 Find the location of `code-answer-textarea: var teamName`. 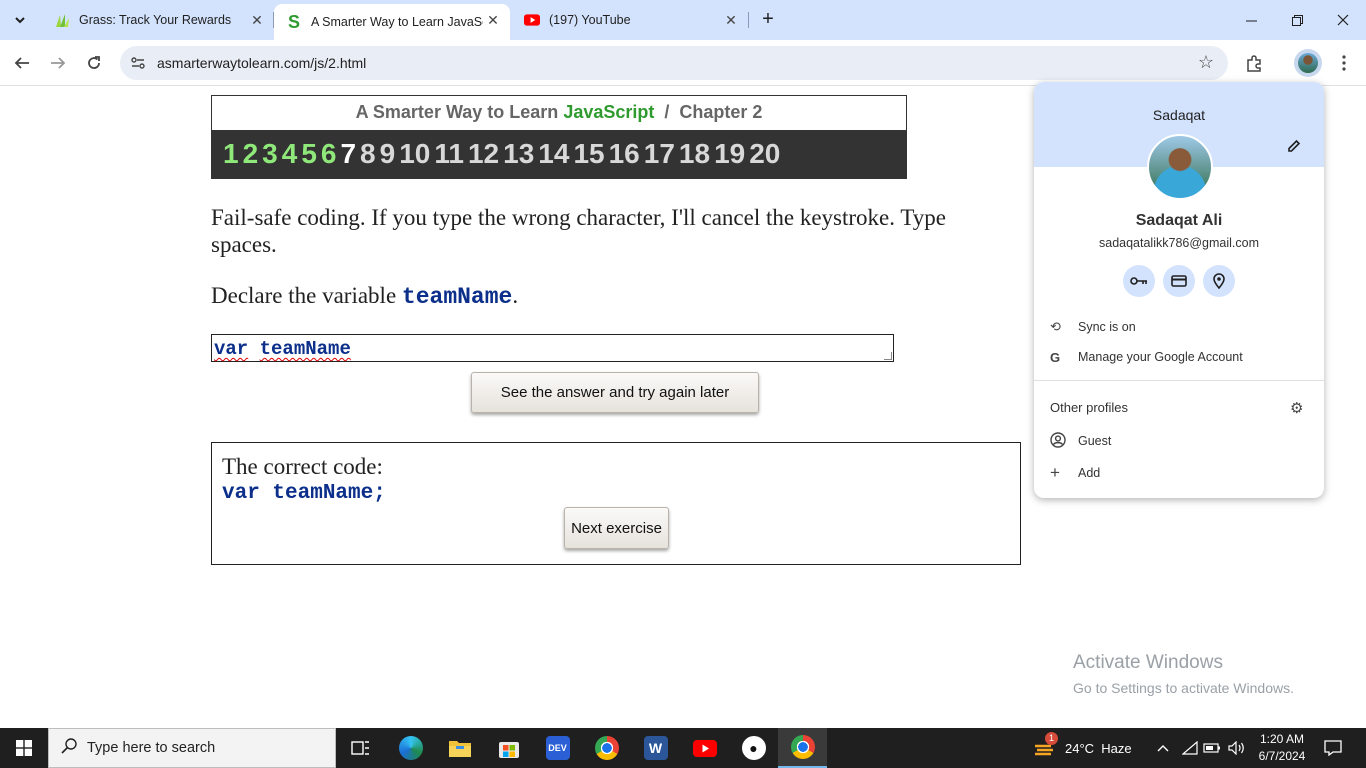

code-answer-textarea: var teamName is located at coordinates (552, 348).